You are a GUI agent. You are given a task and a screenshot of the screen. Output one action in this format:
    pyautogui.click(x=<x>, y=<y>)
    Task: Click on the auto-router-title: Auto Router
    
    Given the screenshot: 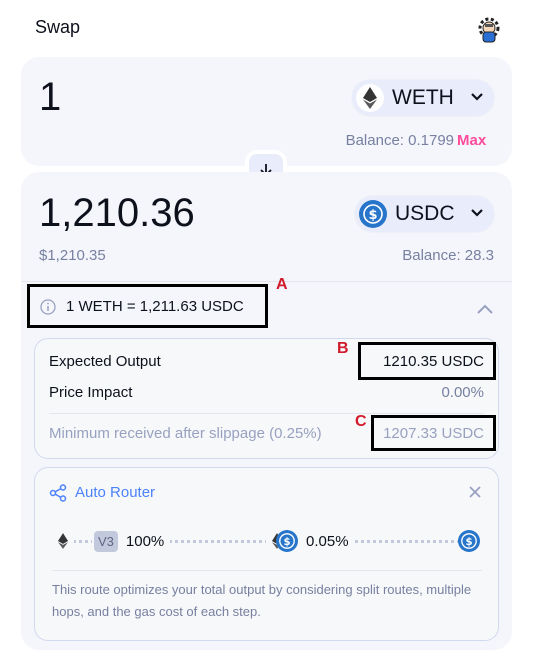 What is the action you would take?
    pyautogui.click(x=115, y=492)
    